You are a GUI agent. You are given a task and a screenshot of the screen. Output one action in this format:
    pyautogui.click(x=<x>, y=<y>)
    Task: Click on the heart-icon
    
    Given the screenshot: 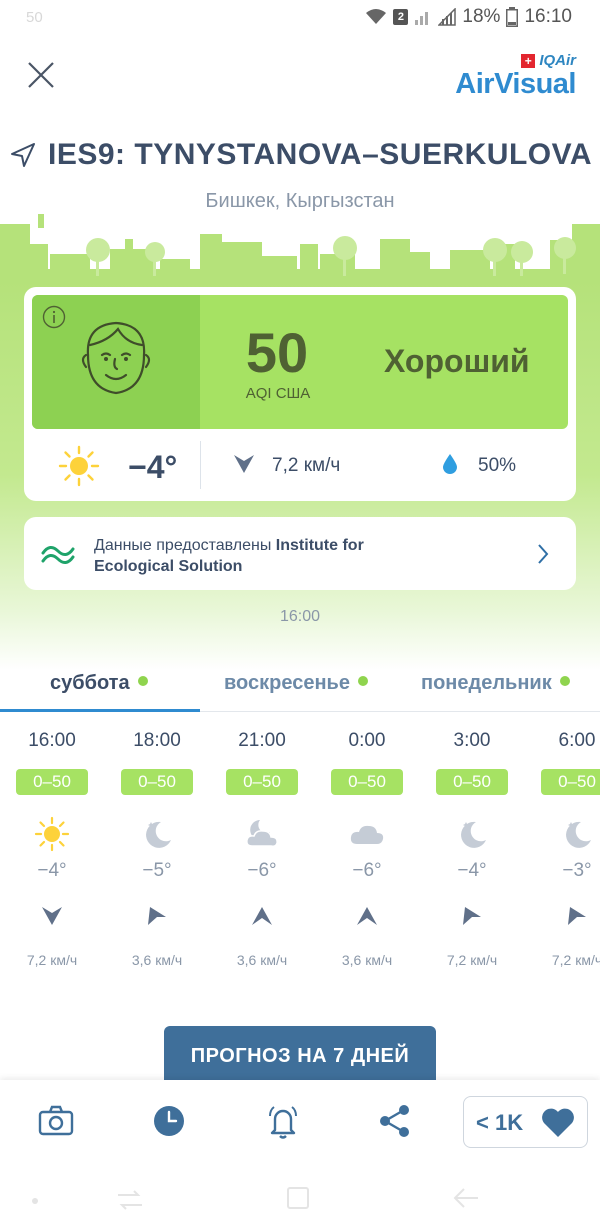 What is the action you would take?
    pyautogui.click(x=558, y=1122)
    